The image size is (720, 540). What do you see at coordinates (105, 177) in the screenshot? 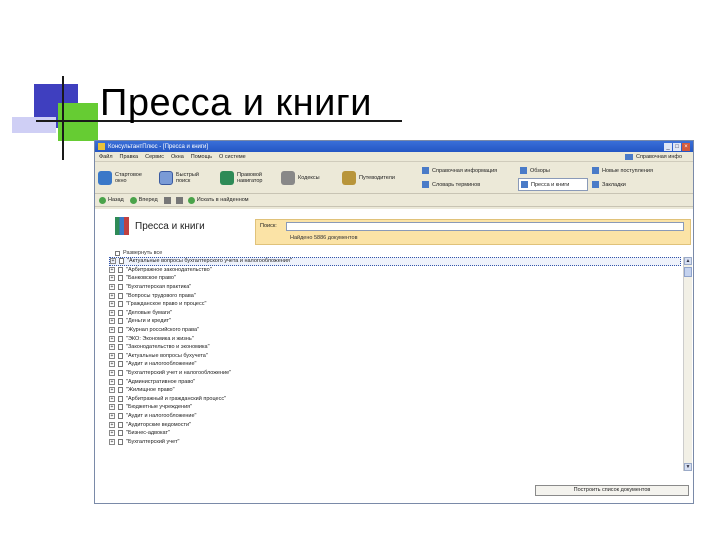
I see `home-icon` at bounding box center [105, 177].